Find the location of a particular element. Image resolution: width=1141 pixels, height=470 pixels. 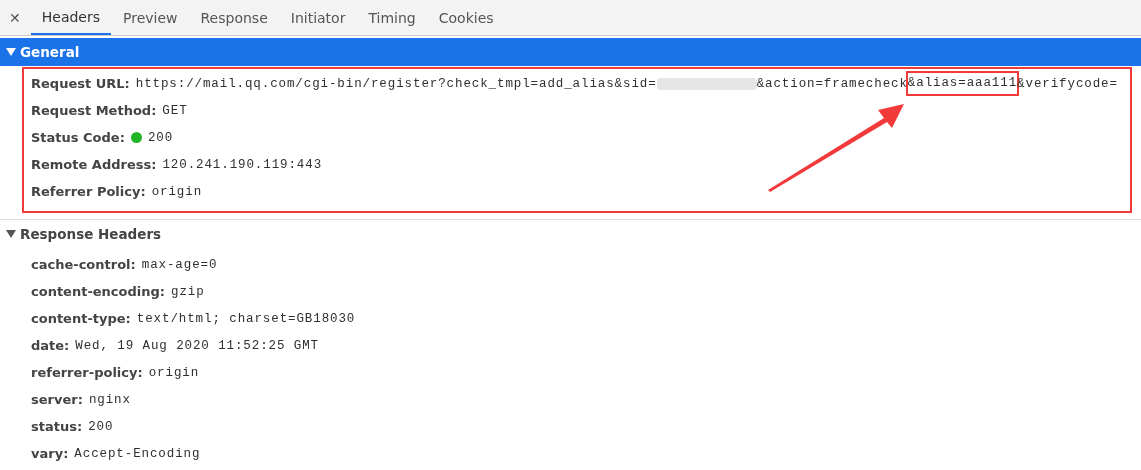

header-value: Accept-Encoding is located at coordinates (137, 453).